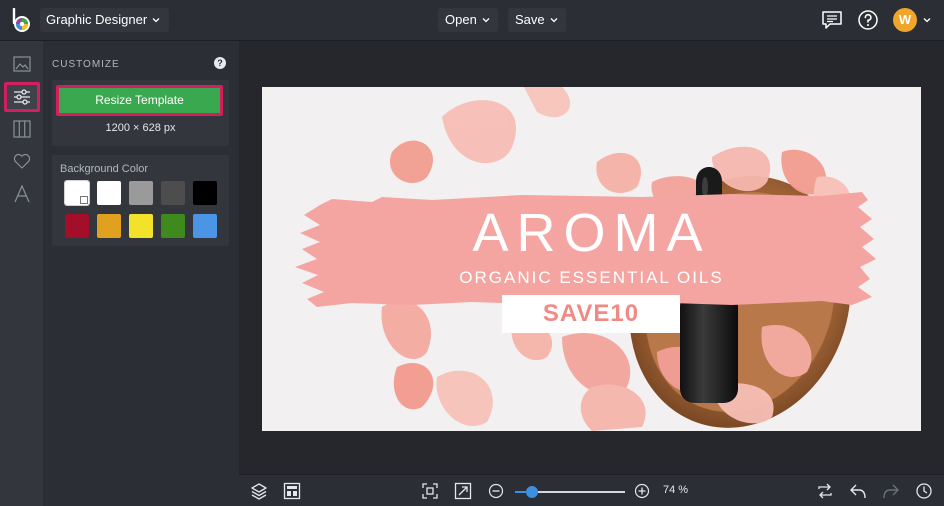  I want to click on zoom-out-icon, so click(496, 491).